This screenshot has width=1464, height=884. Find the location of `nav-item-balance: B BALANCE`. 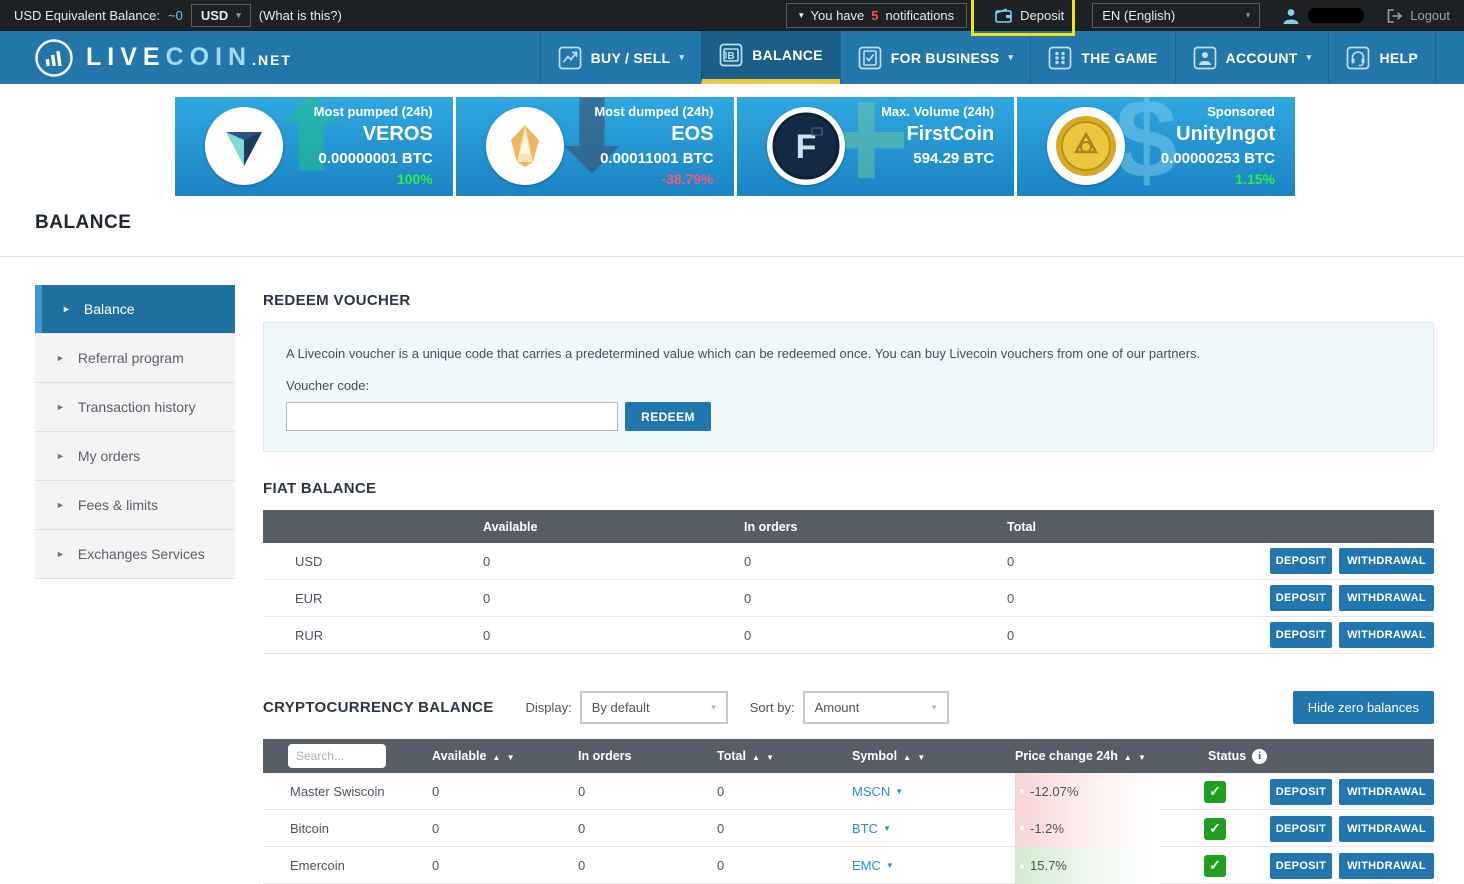

nav-item-balance: B BALANCE is located at coordinates (770, 57).